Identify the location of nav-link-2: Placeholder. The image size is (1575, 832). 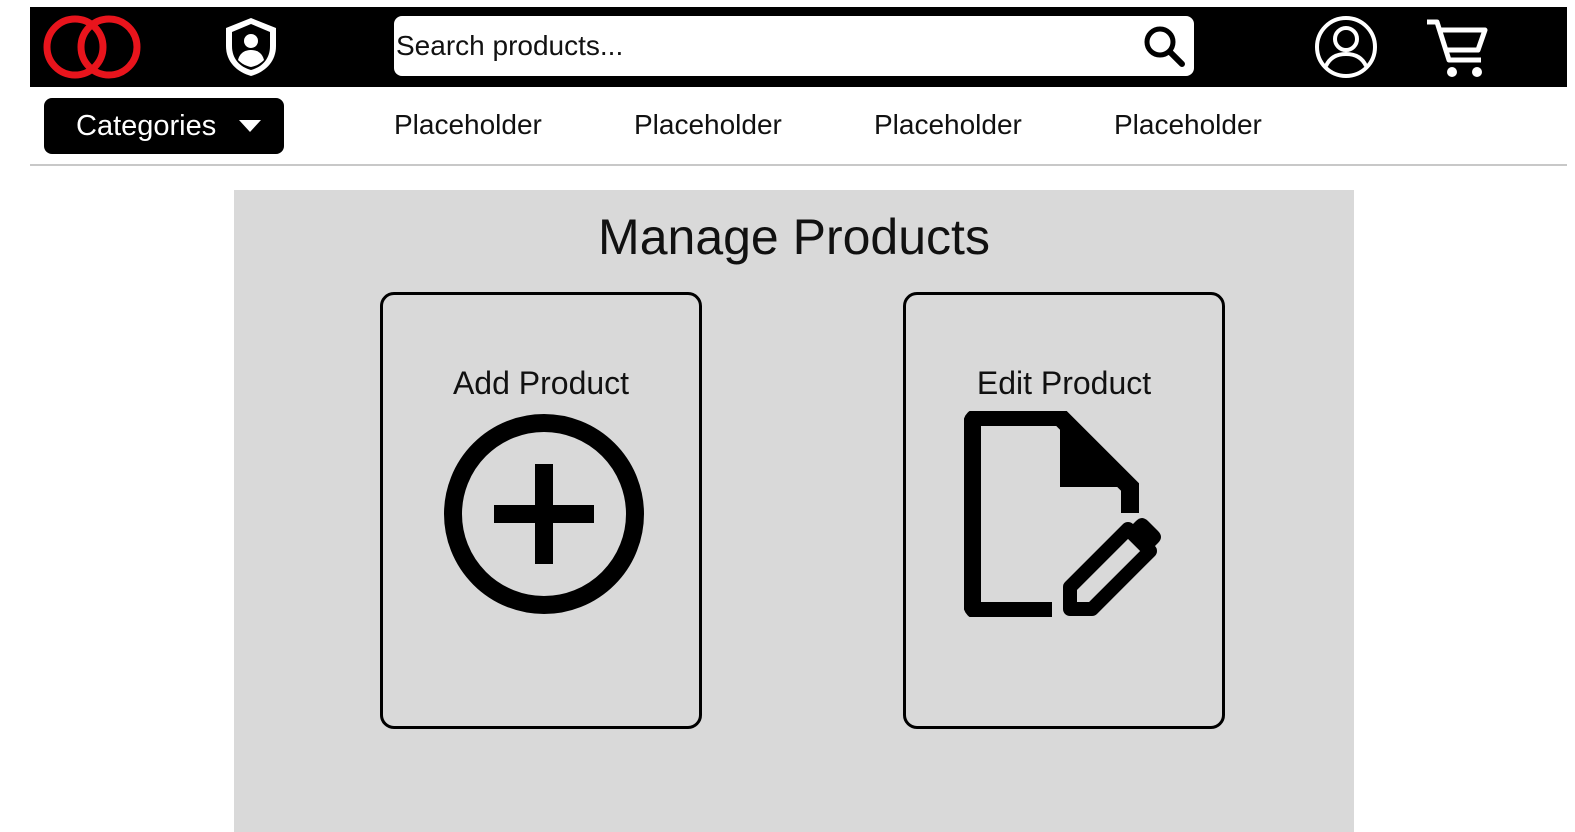
(708, 125).